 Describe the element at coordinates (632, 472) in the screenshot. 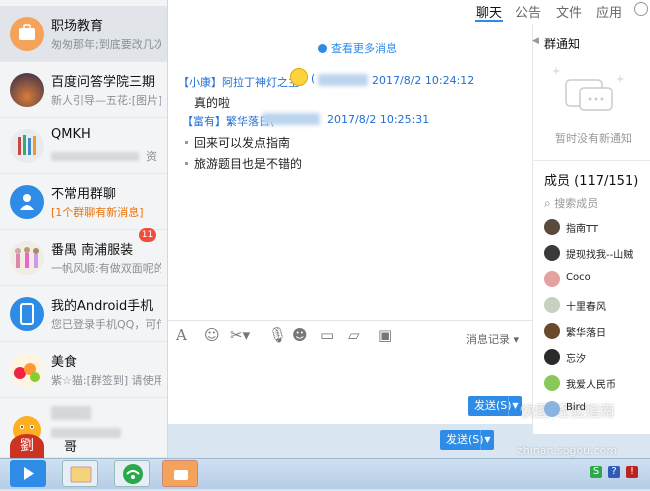

I see `security-tray-icon: !` at that location.